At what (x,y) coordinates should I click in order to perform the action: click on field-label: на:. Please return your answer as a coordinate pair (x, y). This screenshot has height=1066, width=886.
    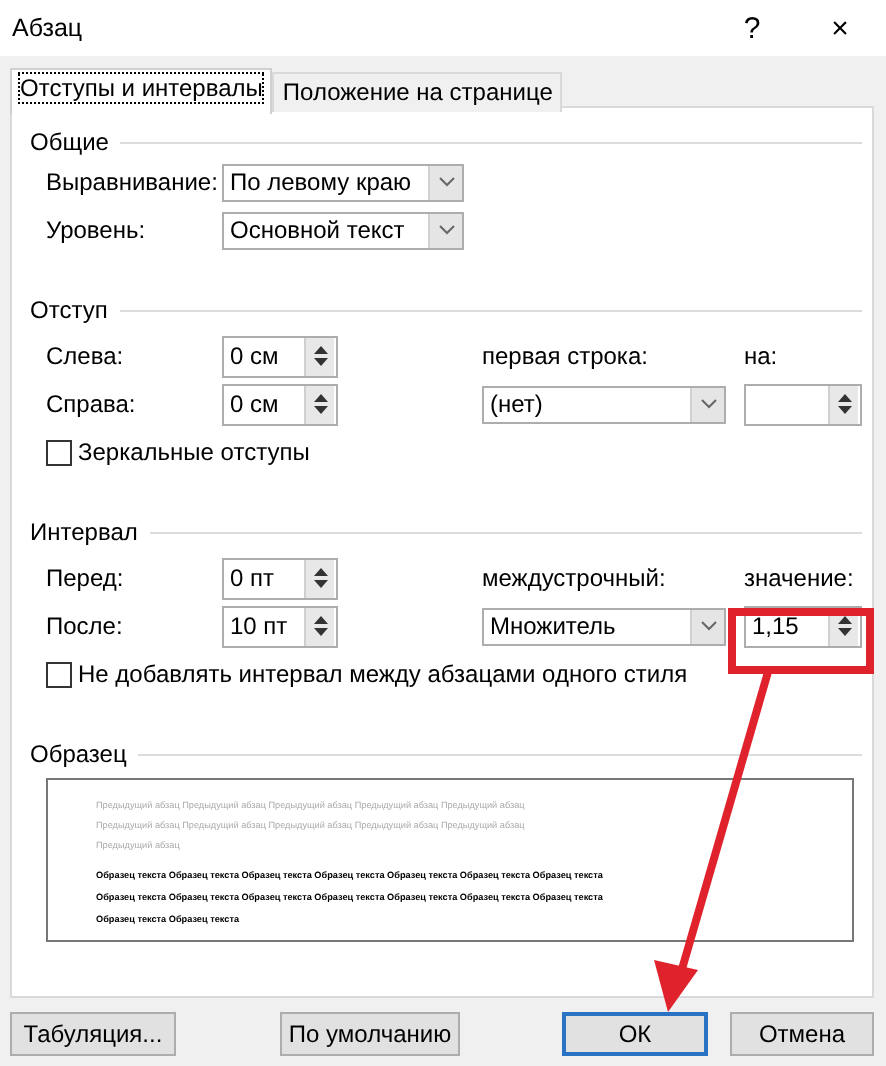
    Looking at the image, I should click on (762, 356).